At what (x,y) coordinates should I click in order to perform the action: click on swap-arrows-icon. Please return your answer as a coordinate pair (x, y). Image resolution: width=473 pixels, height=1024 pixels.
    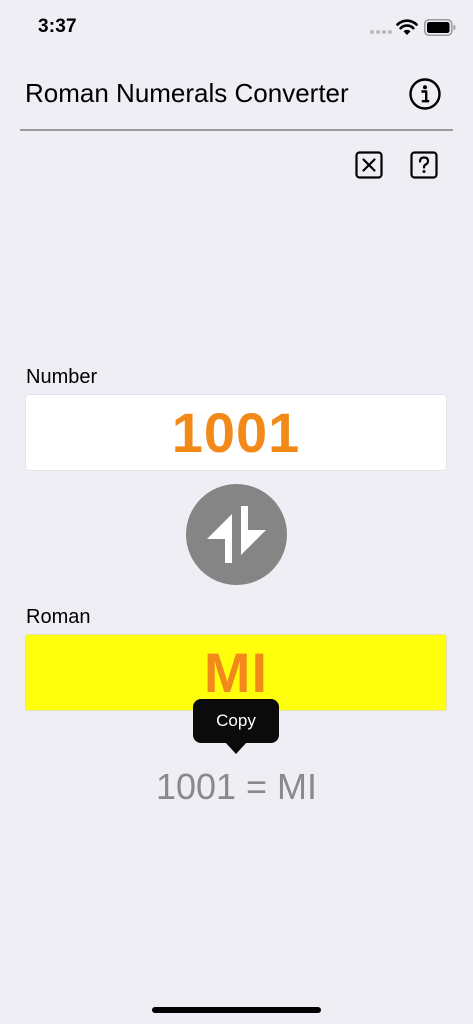
    Looking at the image, I should click on (236, 534).